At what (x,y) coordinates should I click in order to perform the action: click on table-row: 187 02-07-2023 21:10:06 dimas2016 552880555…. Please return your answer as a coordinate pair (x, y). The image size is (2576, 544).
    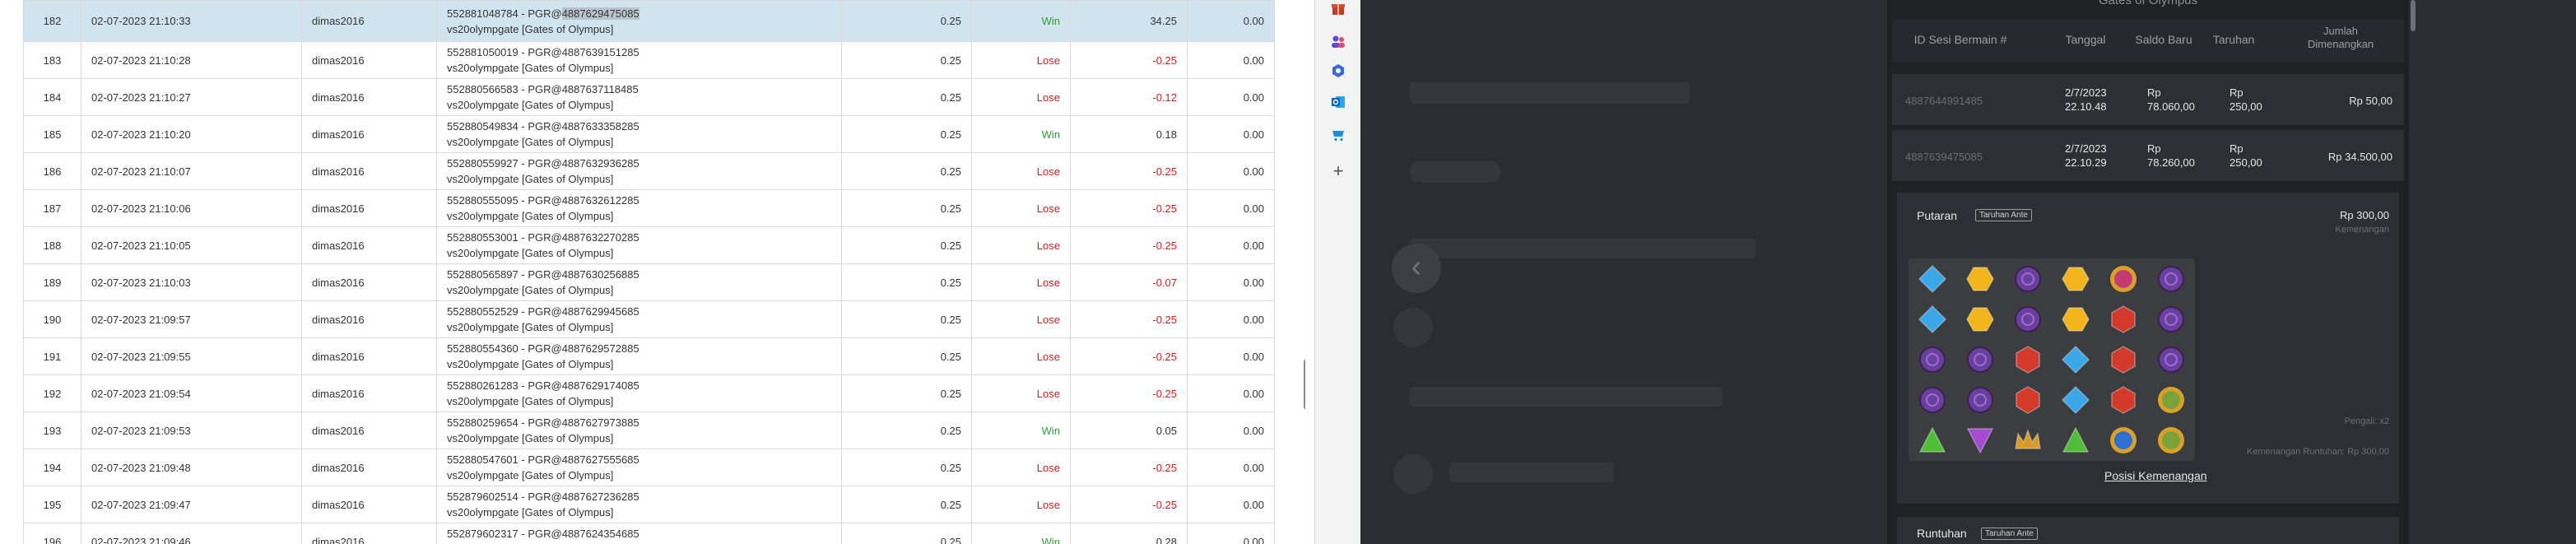
    Looking at the image, I should click on (649, 208).